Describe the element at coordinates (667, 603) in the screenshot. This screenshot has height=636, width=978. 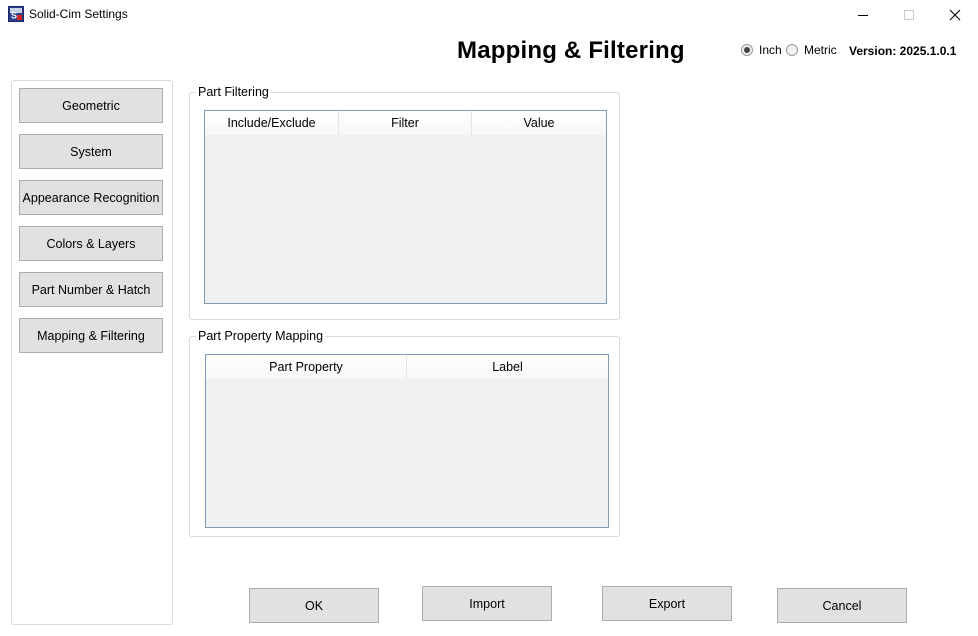
I see `export-button: Export` at that location.